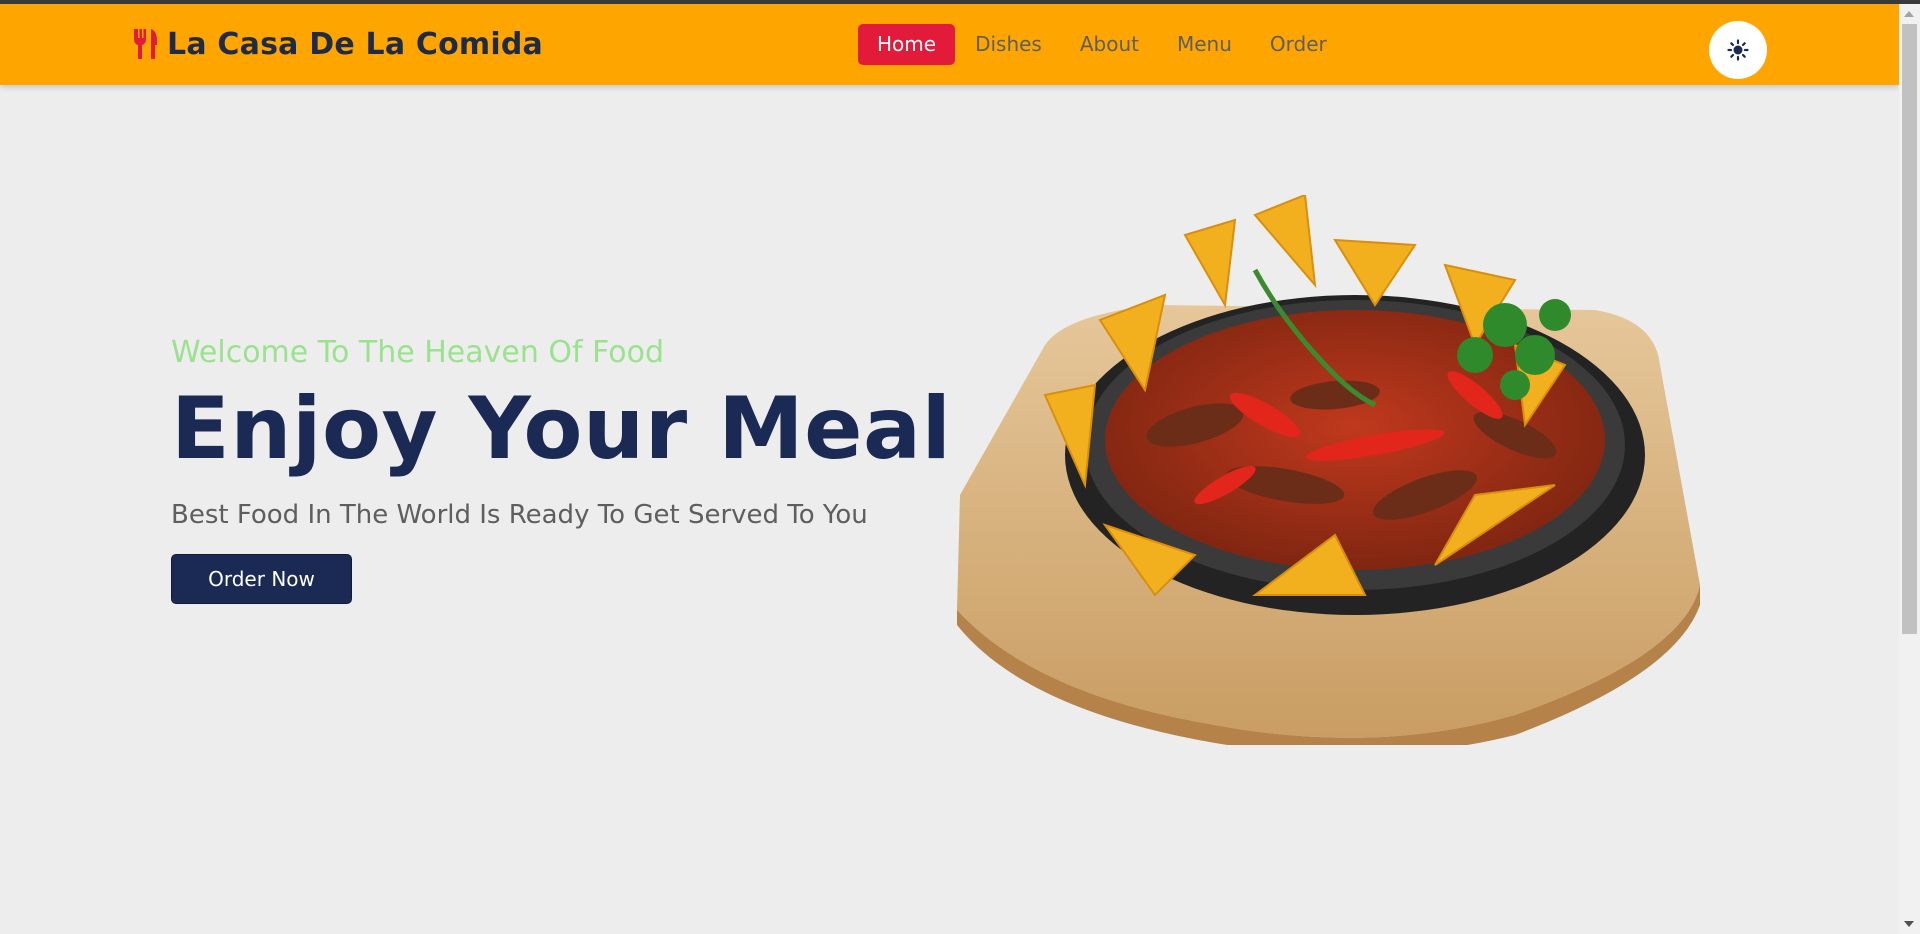  I want to click on theme-toggle-button, so click(1738, 50).